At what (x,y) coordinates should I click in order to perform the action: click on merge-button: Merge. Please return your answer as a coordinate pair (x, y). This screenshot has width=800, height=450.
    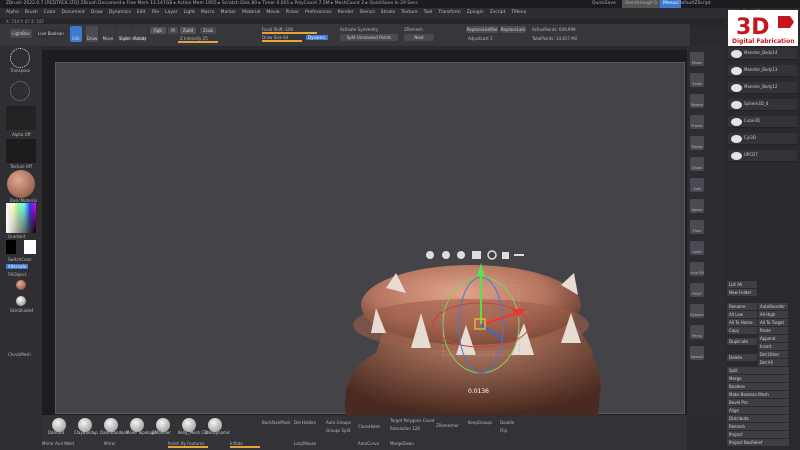
    Looking at the image, I should click on (758, 378).